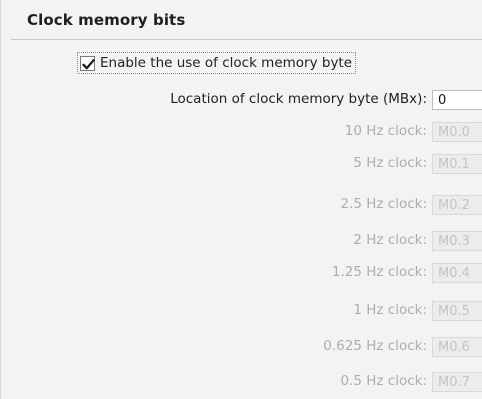  I want to click on clock-bit-label: 1 Hz clock:, so click(390, 310).